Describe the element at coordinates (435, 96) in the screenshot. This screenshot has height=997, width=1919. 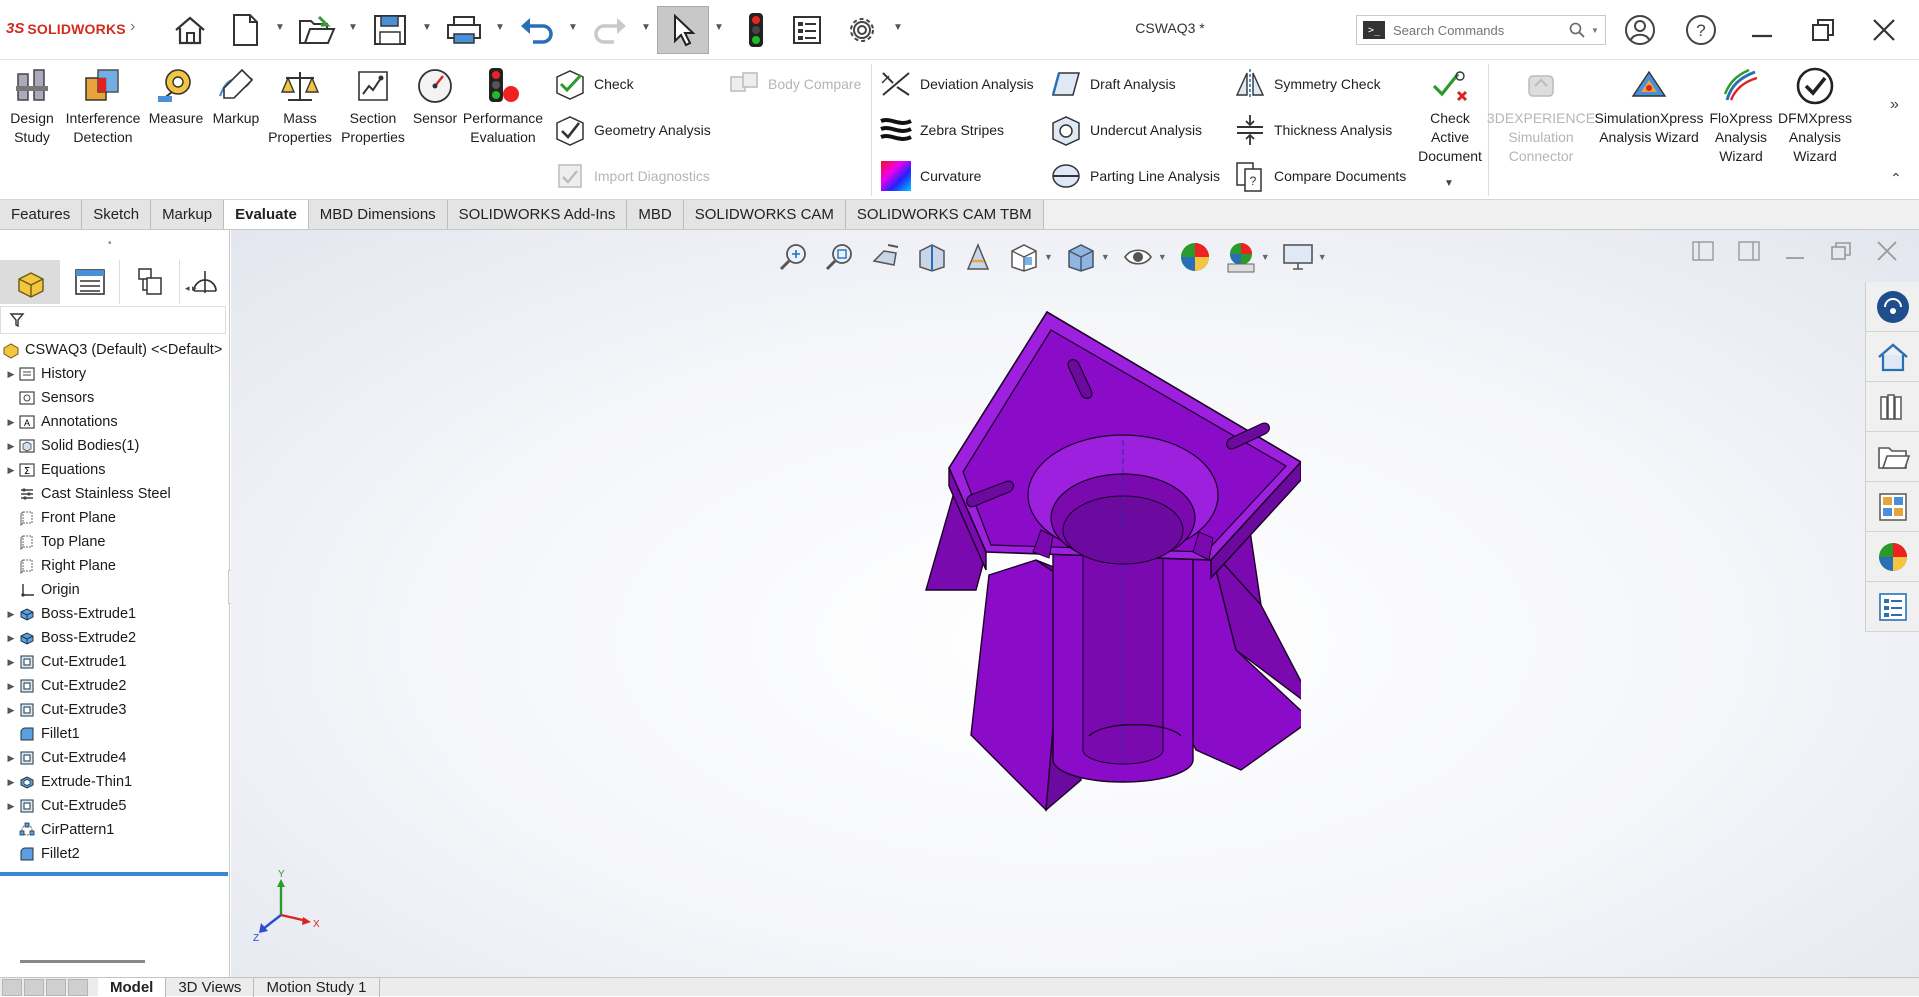
I see `sensor-button: Sensor` at that location.